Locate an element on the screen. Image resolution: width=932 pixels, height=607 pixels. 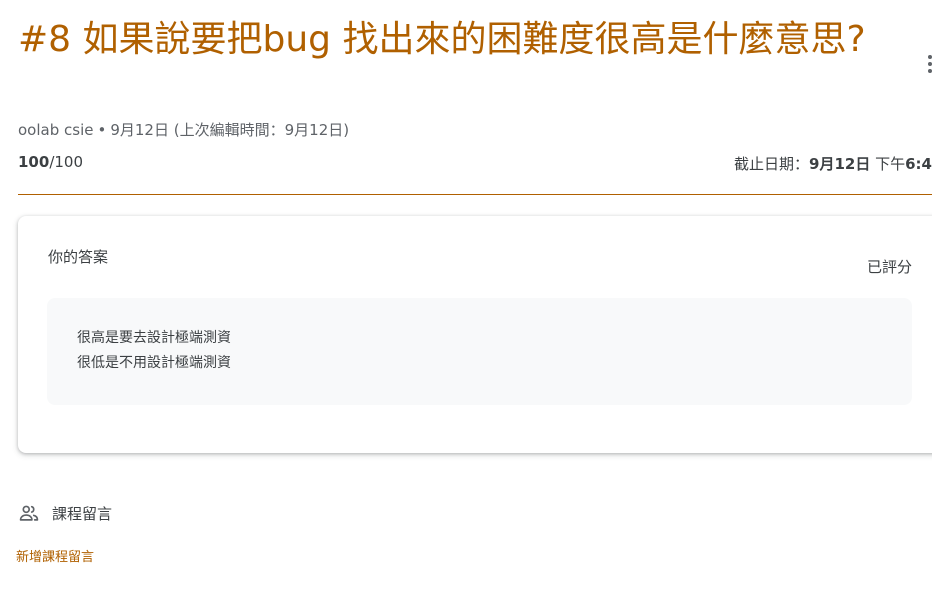
edited-time: (上次編輯時間：9月12日) is located at coordinates (261, 130).